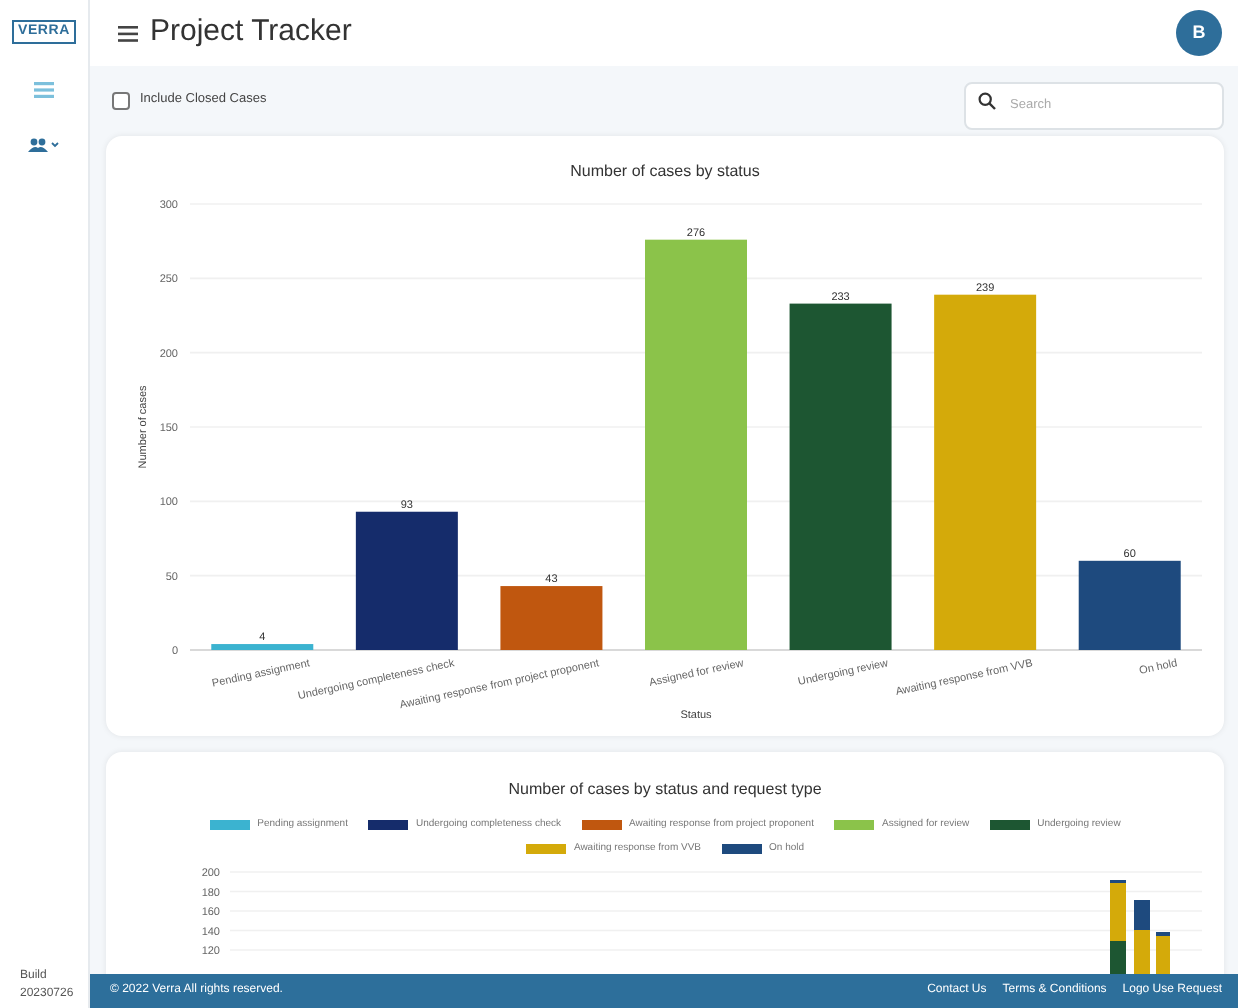 This screenshot has width=1238, height=1008. Describe the element at coordinates (665, 790) in the screenshot. I see `chart-title: Number of cases by status and request type` at that location.